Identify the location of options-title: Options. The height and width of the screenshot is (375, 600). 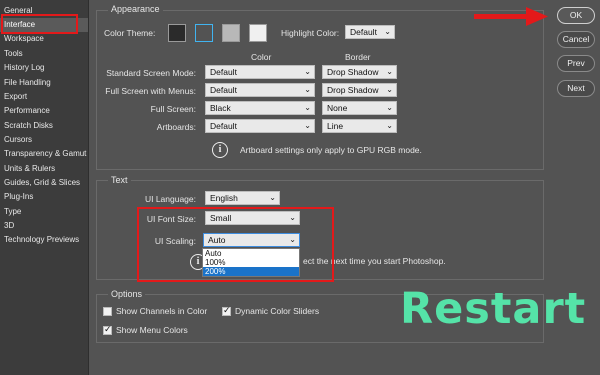
(127, 294).